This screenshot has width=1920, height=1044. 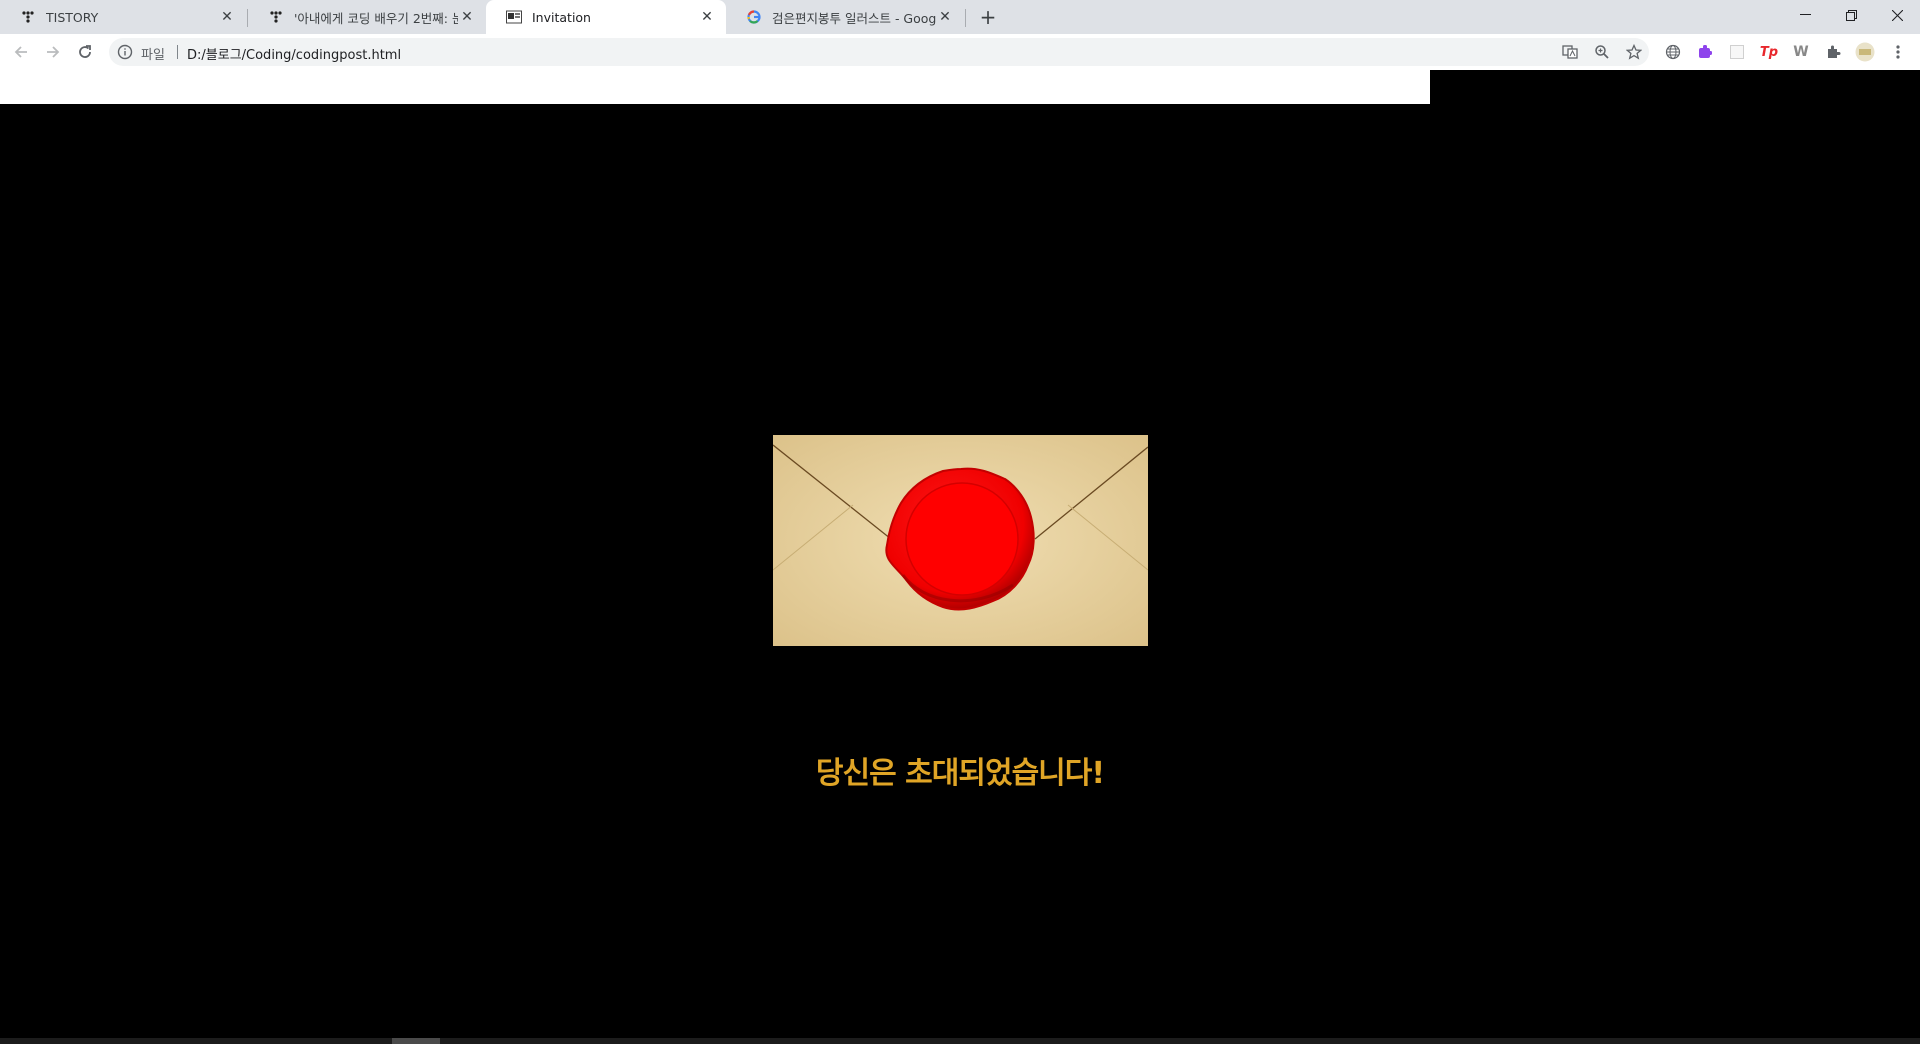 What do you see at coordinates (1737, 52) in the screenshot?
I see `blank-square-icon` at bounding box center [1737, 52].